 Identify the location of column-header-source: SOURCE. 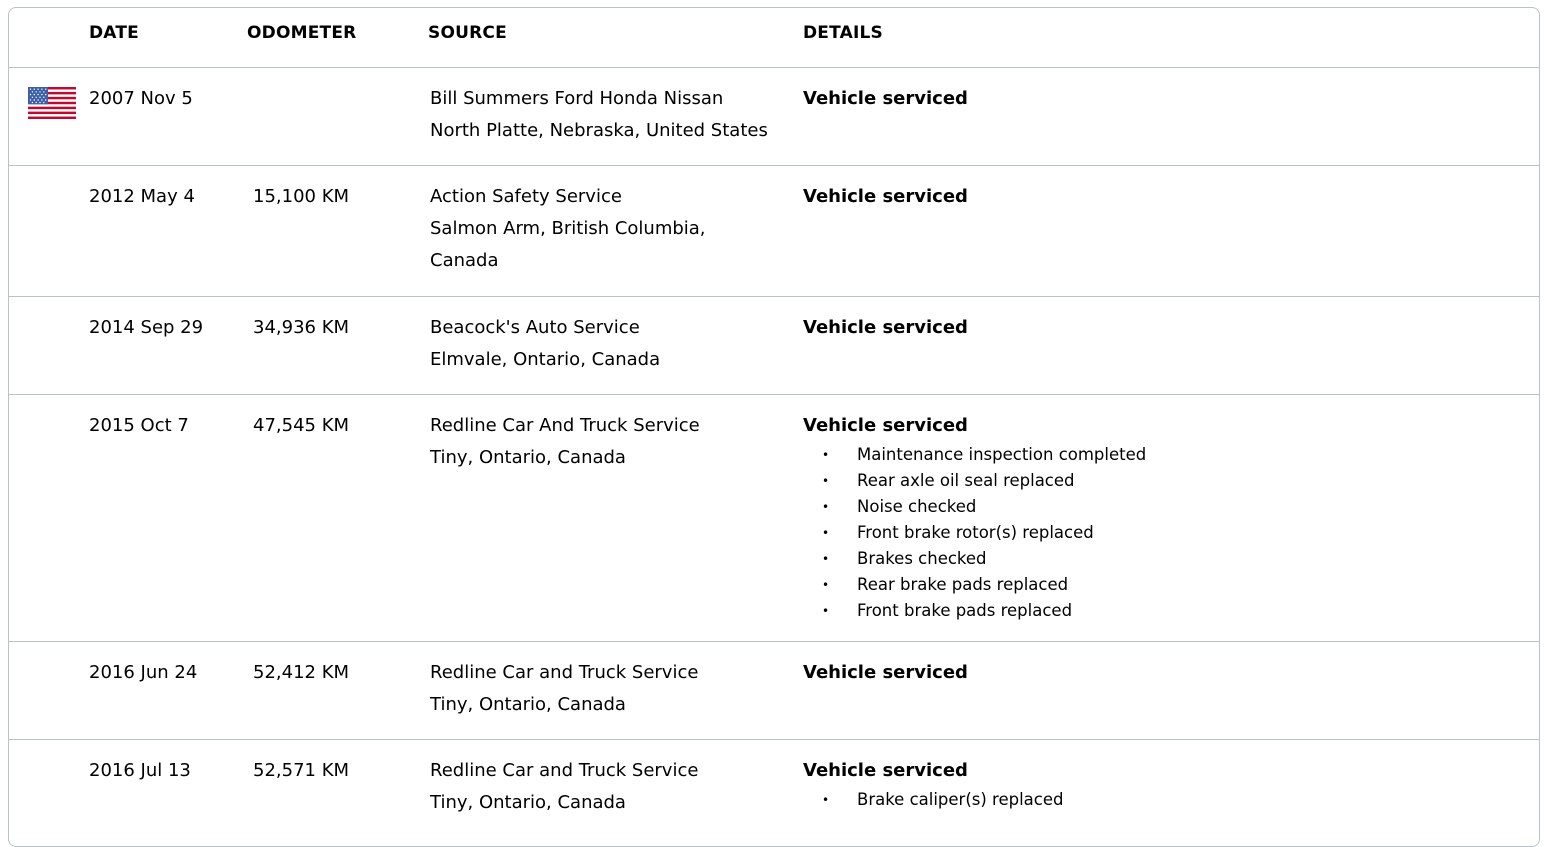
(467, 33).